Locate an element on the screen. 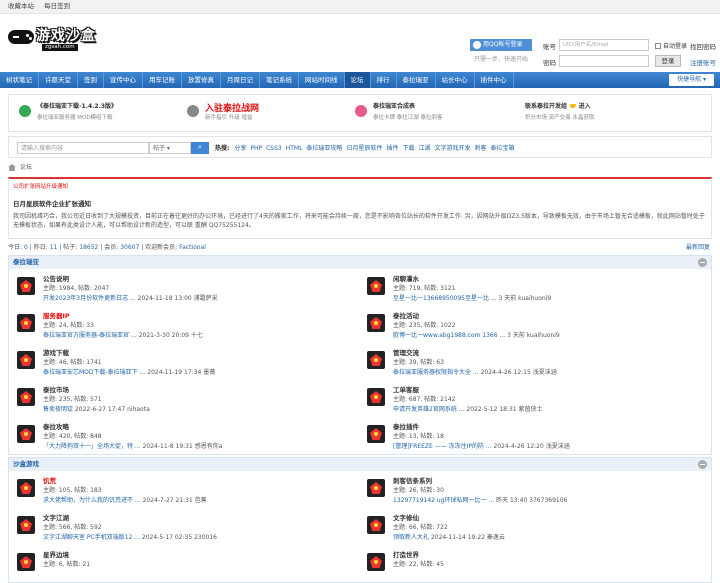 The image size is (720, 583). promo-item: 入驻泰拉战网 新手指引 升级 增益 is located at coordinates (266, 113).